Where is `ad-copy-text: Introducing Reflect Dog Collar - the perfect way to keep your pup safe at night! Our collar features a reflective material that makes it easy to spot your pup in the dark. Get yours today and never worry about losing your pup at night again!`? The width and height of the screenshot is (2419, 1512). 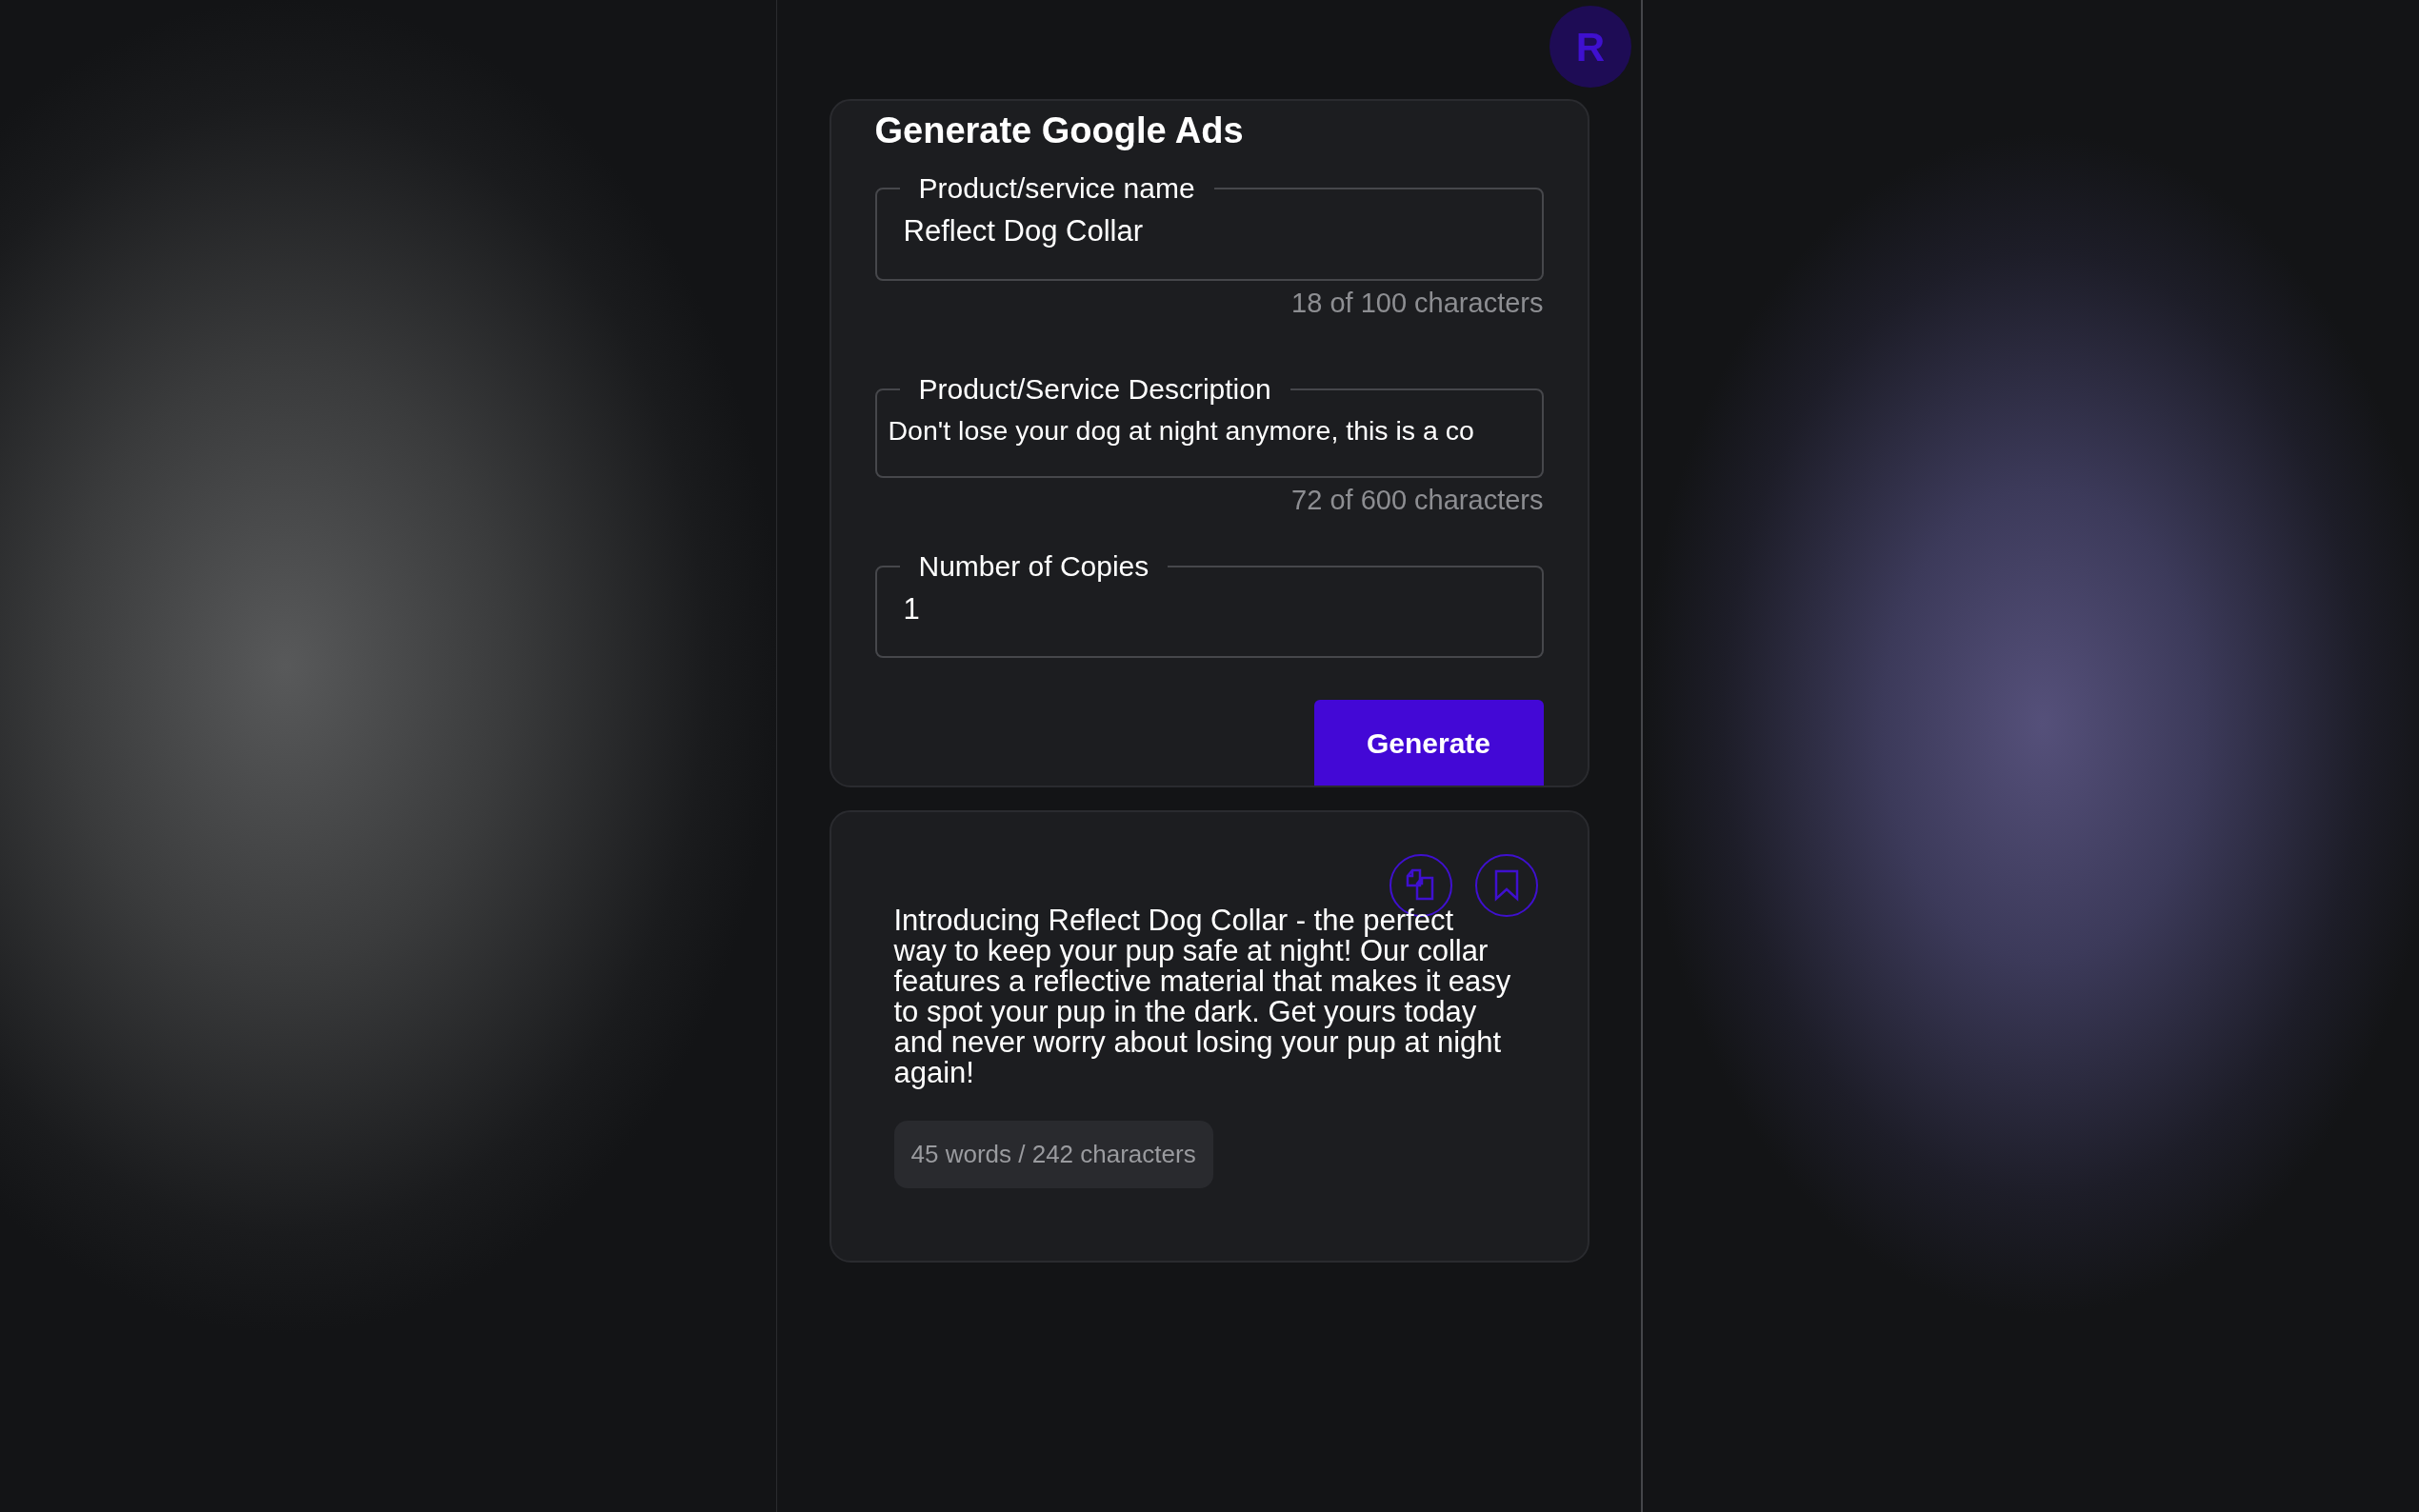 ad-copy-text: Introducing Reflect Dog Collar - the perfect way to keep your pup safe at night! Our collar features a reflective material that makes it easy to spot your pup in the dark. Get yours today and never worry about losing your pup at night again! is located at coordinates (1202, 996).